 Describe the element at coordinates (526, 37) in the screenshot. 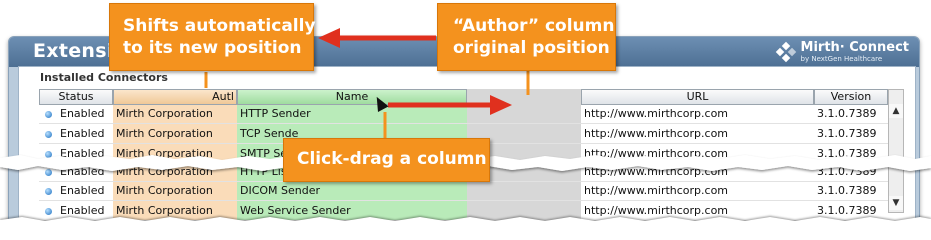

I see `callout-author-original-position: “Author” column original position` at that location.